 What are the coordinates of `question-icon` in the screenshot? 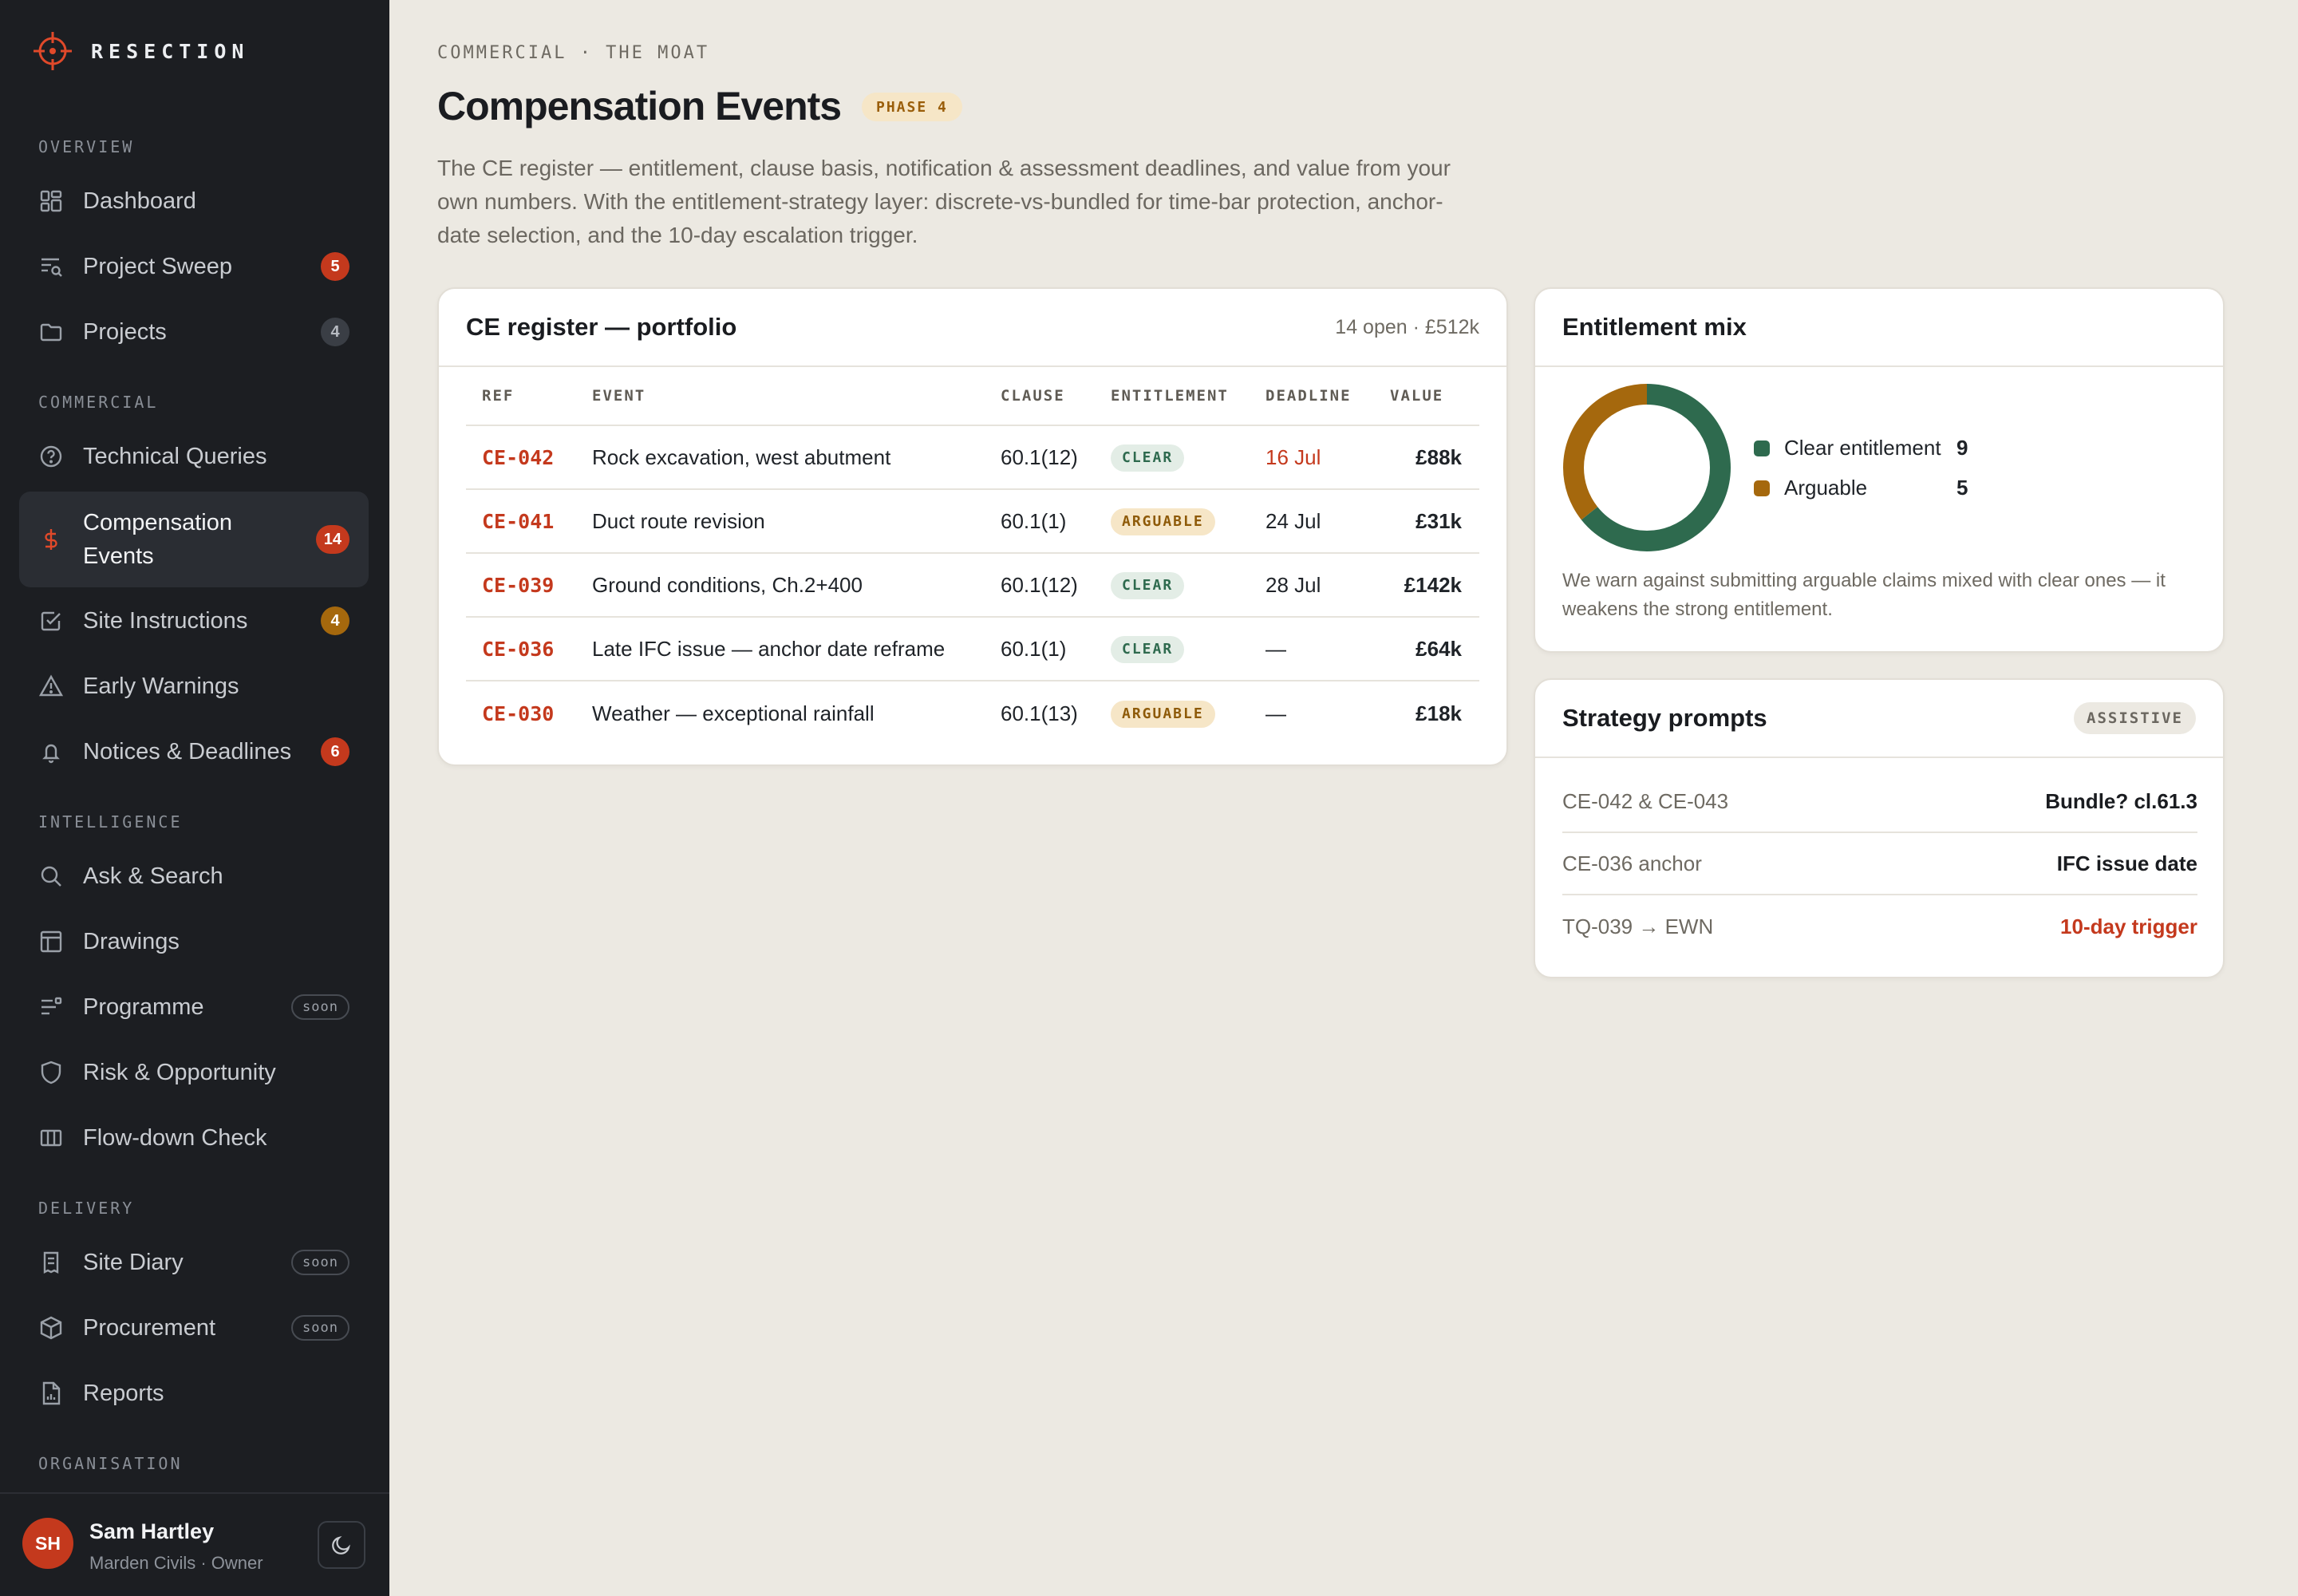 It's located at (51, 456).